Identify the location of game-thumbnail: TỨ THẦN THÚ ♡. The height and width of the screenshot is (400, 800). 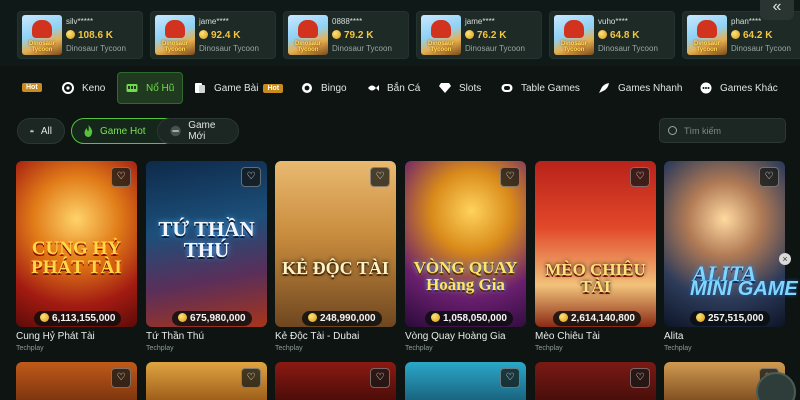
(206, 244).